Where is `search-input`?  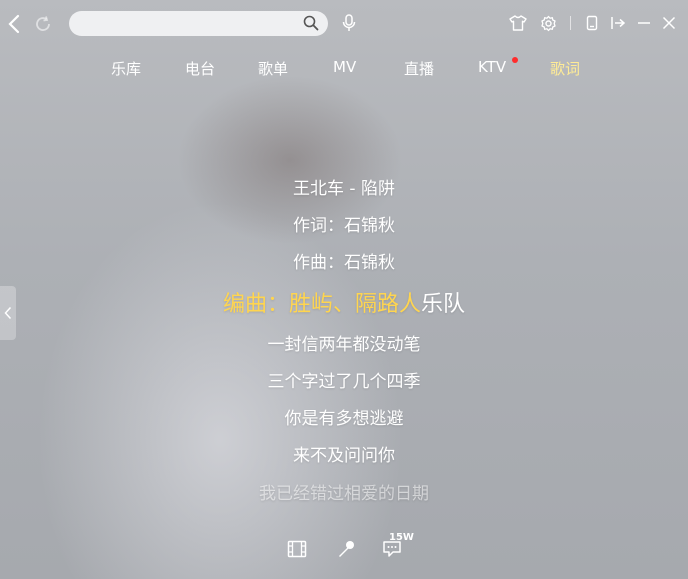 search-input is located at coordinates (198, 23).